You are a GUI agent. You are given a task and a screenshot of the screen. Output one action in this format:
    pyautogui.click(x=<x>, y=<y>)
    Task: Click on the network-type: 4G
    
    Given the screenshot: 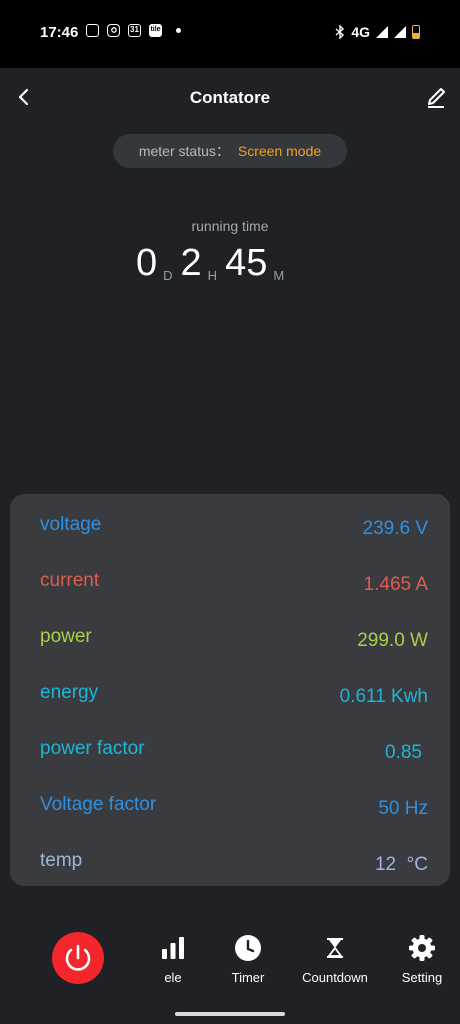 What is the action you would take?
    pyautogui.click(x=360, y=32)
    